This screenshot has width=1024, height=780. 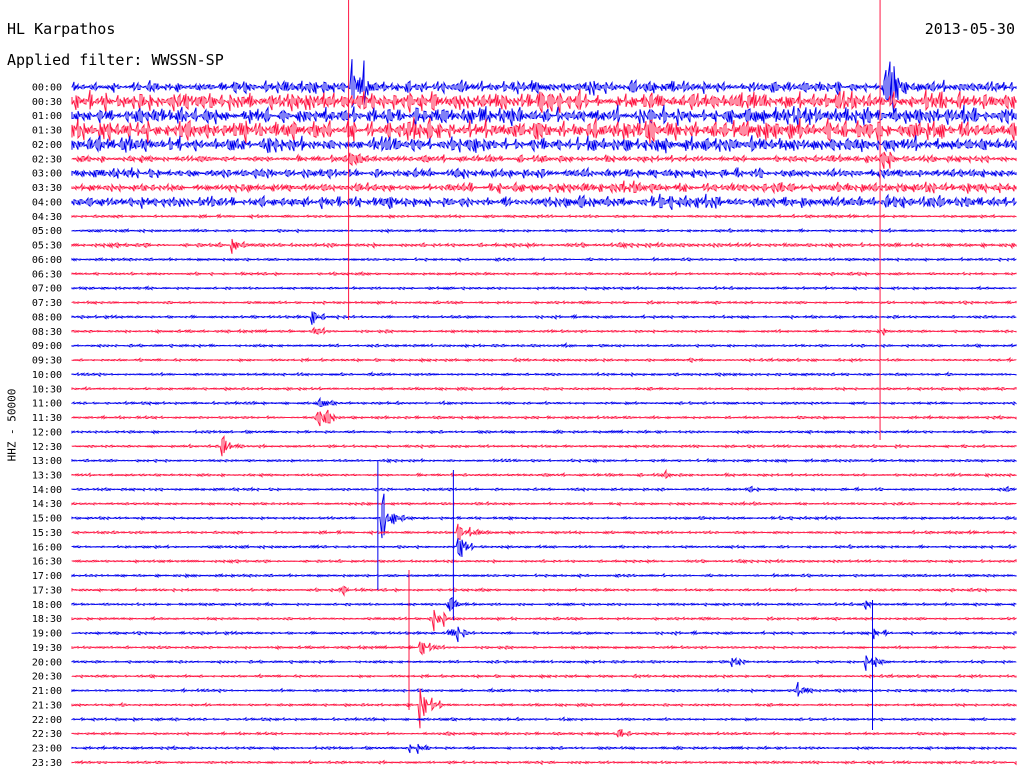 I want to click on row-time-label: 16:00, so click(x=47, y=547).